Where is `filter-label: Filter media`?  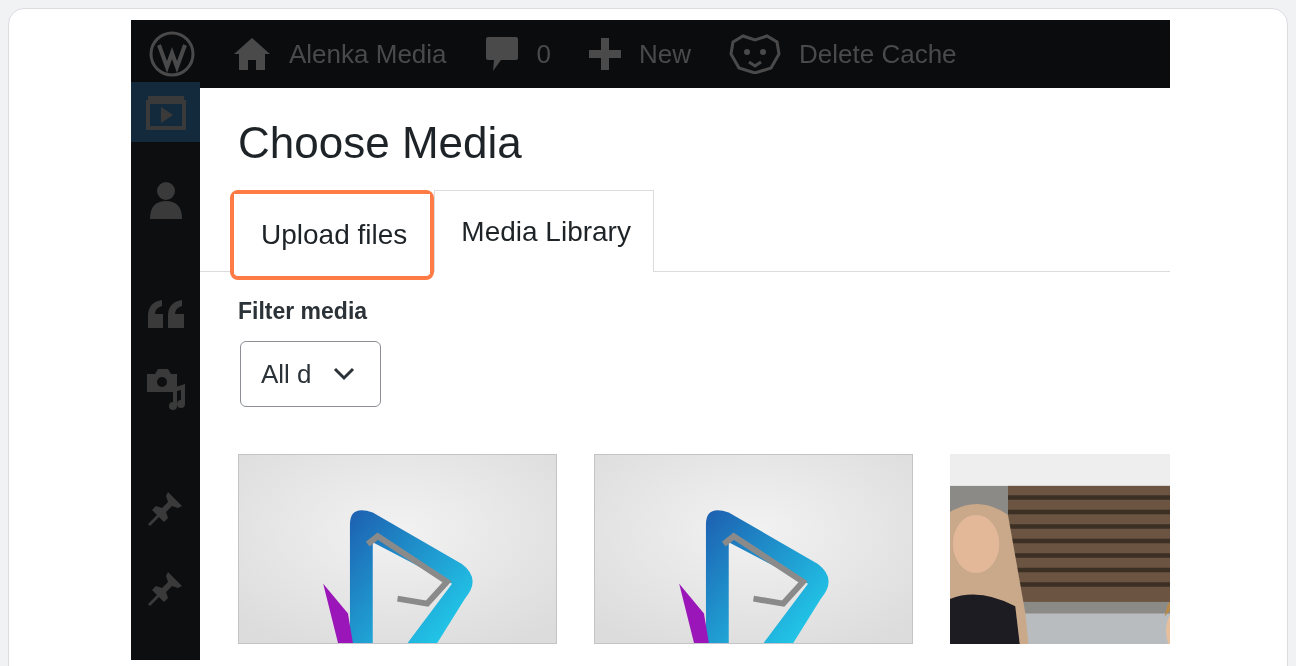
filter-label: Filter media is located at coordinates (303, 311).